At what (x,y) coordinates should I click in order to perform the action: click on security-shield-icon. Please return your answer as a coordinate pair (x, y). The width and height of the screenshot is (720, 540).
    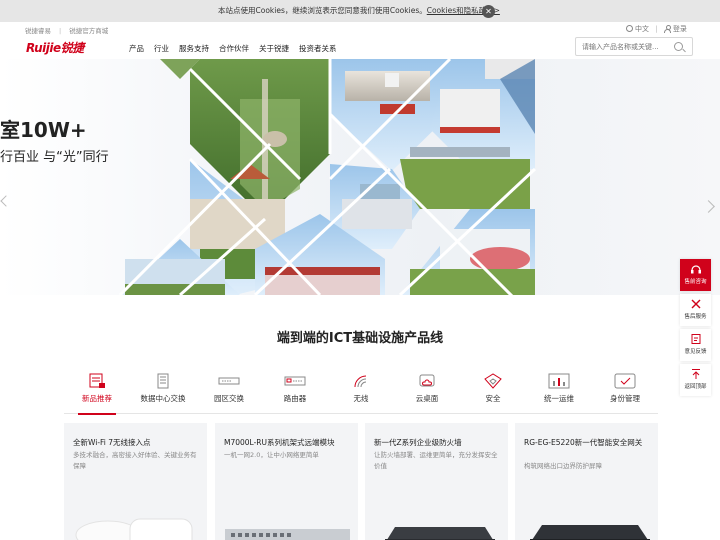
    Looking at the image, I should click on (493, 381).